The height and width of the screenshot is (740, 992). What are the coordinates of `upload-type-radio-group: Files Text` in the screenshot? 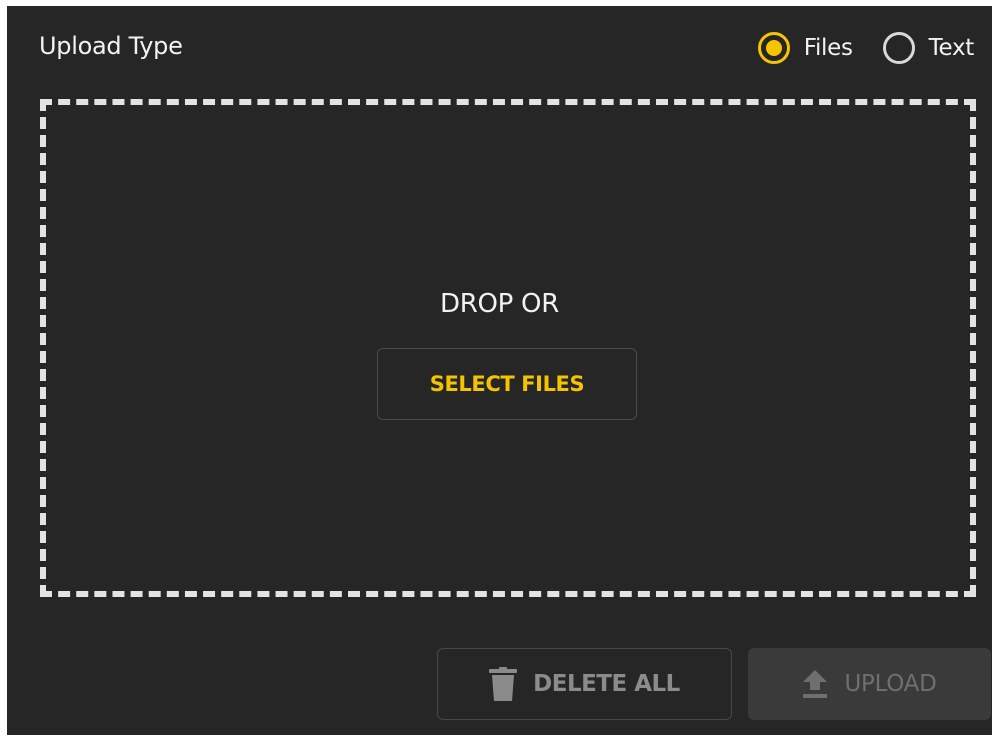 It's located at (866, 48).